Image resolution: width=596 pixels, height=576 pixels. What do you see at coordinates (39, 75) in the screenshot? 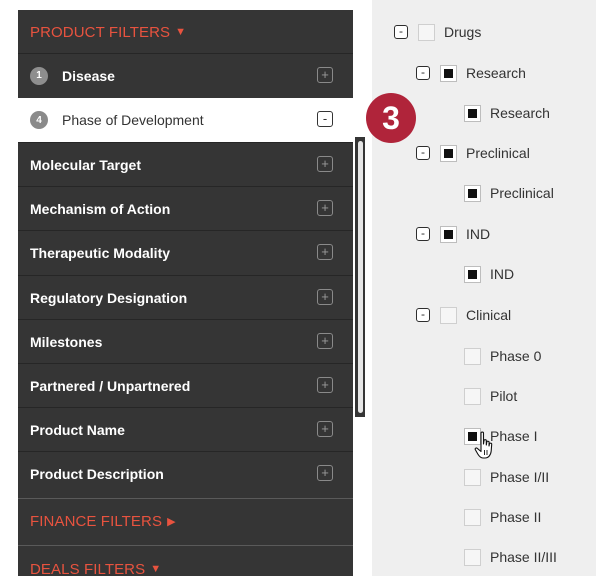
I see `step-number: 1` at bounding box center [39, 75].